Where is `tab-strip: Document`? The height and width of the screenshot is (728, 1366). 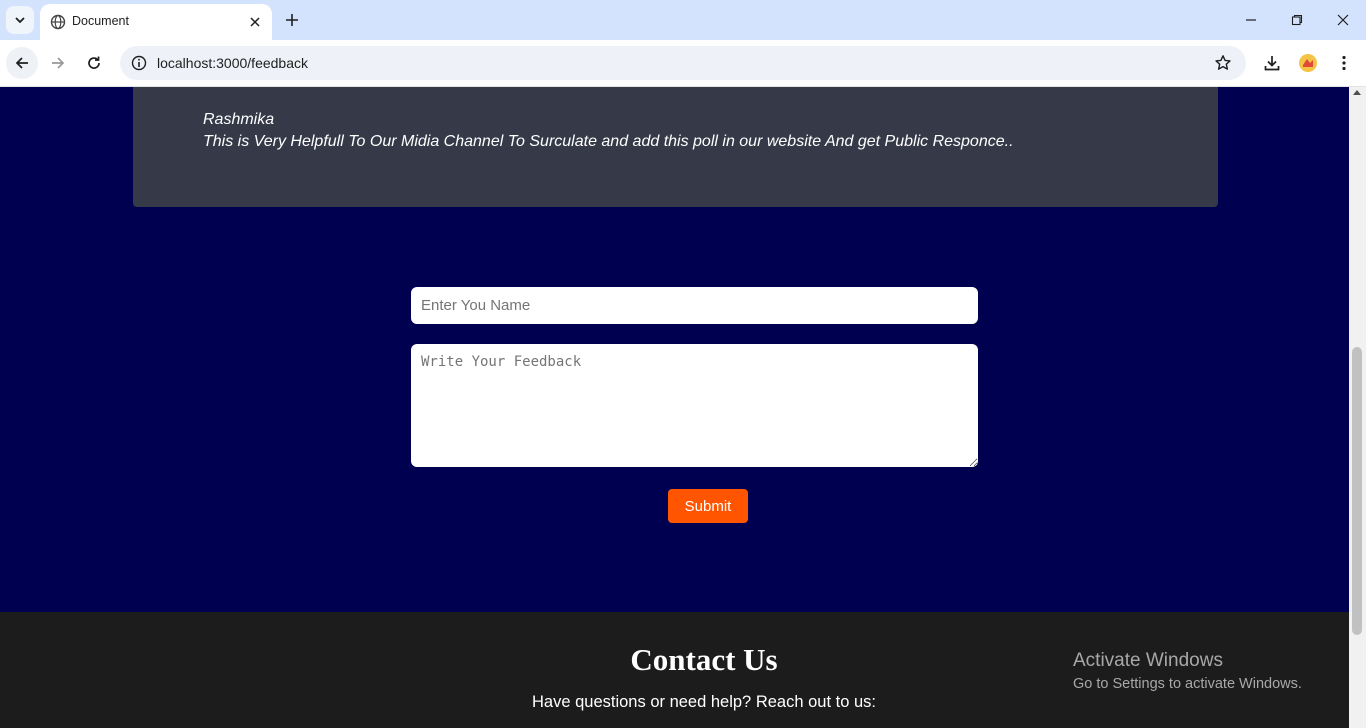
tab-strip: Document is located at coordinates (683, 20).